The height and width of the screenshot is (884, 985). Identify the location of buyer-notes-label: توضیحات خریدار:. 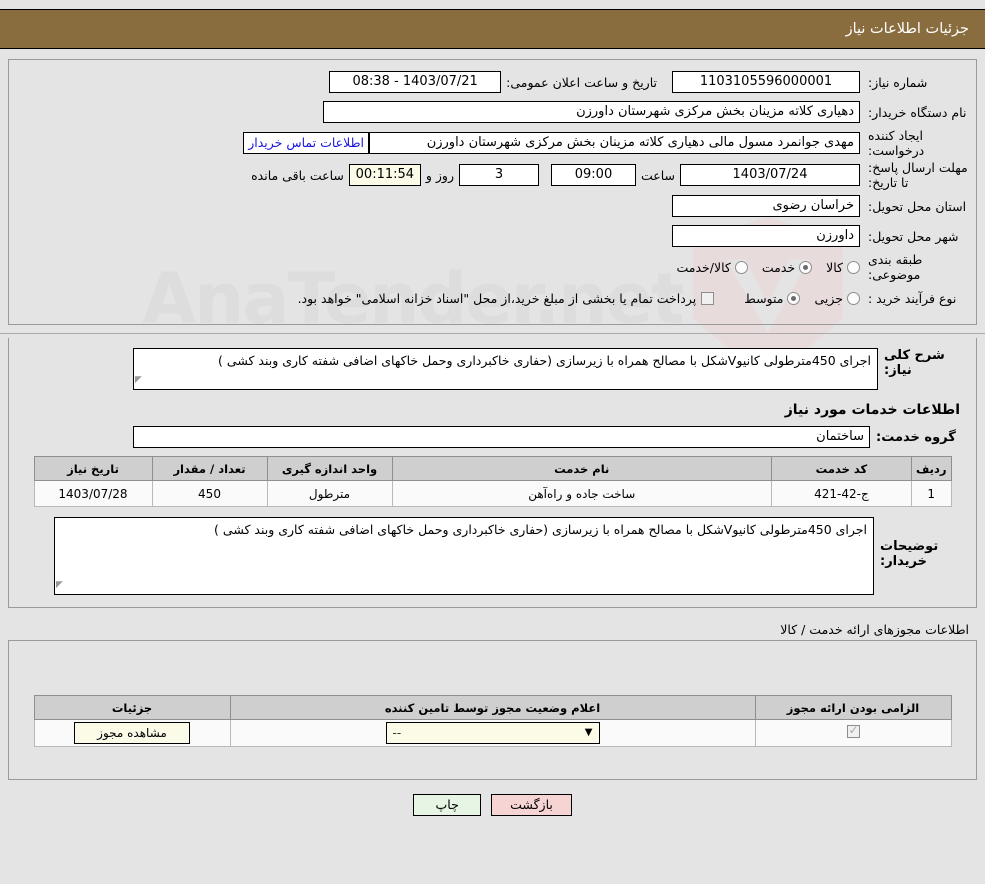
(909, 554).